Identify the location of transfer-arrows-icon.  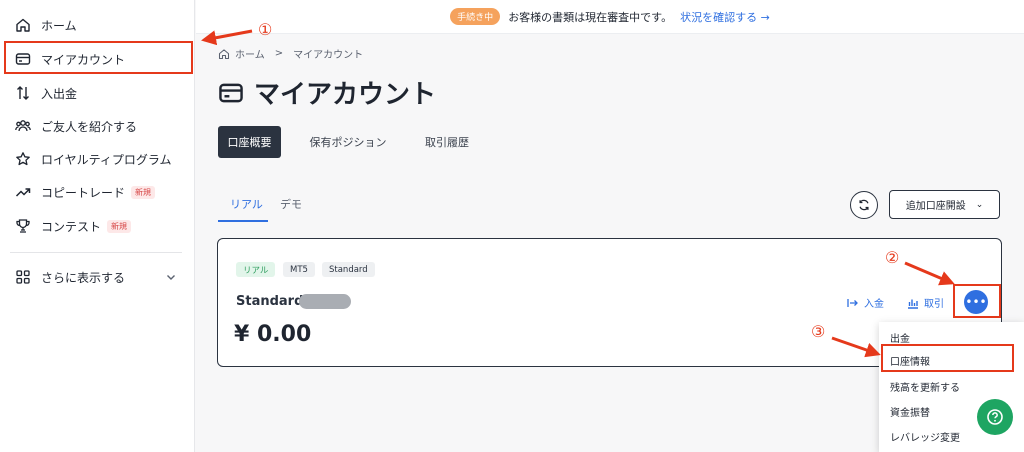
(23, 93).